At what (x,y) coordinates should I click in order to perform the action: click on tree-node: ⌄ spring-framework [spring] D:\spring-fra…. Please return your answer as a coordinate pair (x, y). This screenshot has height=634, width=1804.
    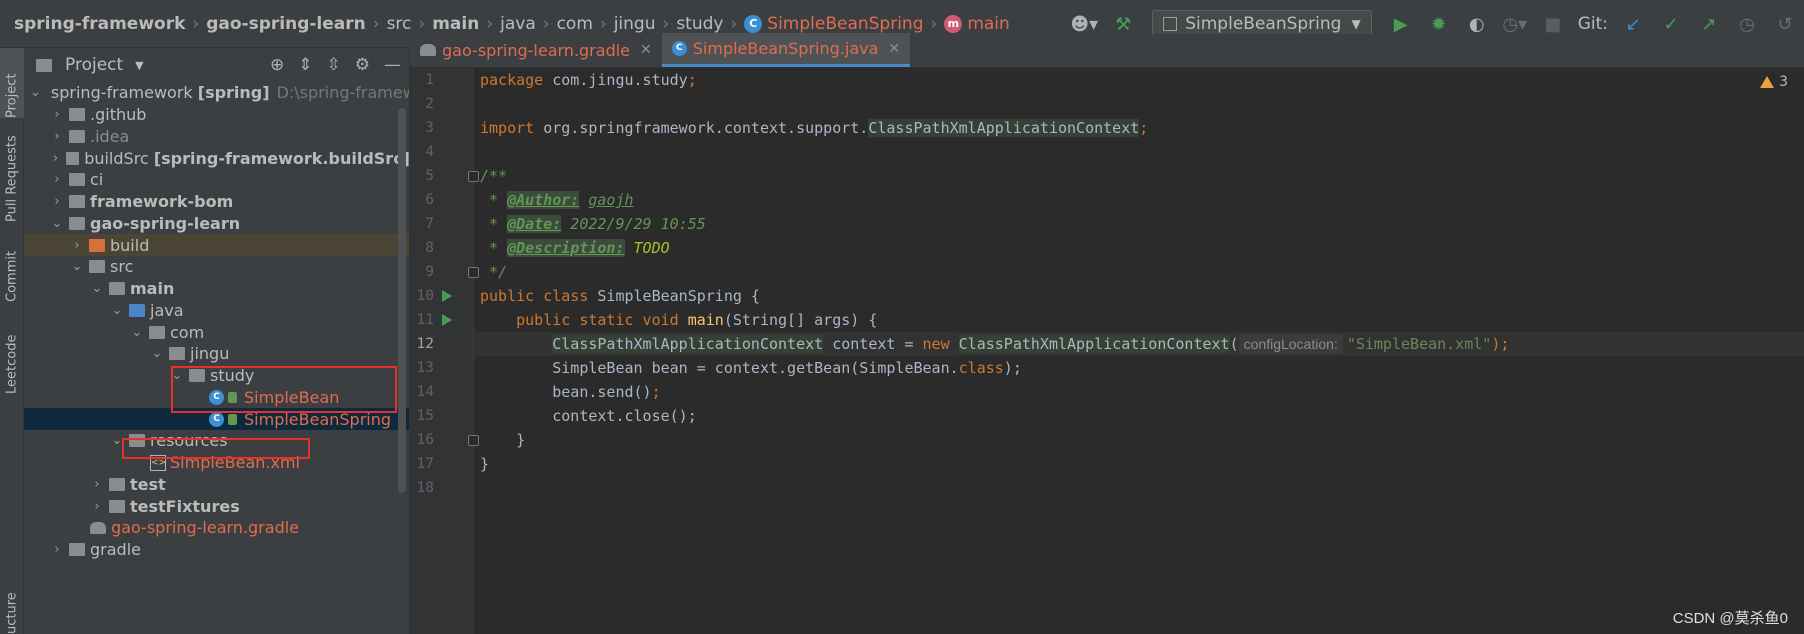
    Looking at the image, I should click on (216, 93).